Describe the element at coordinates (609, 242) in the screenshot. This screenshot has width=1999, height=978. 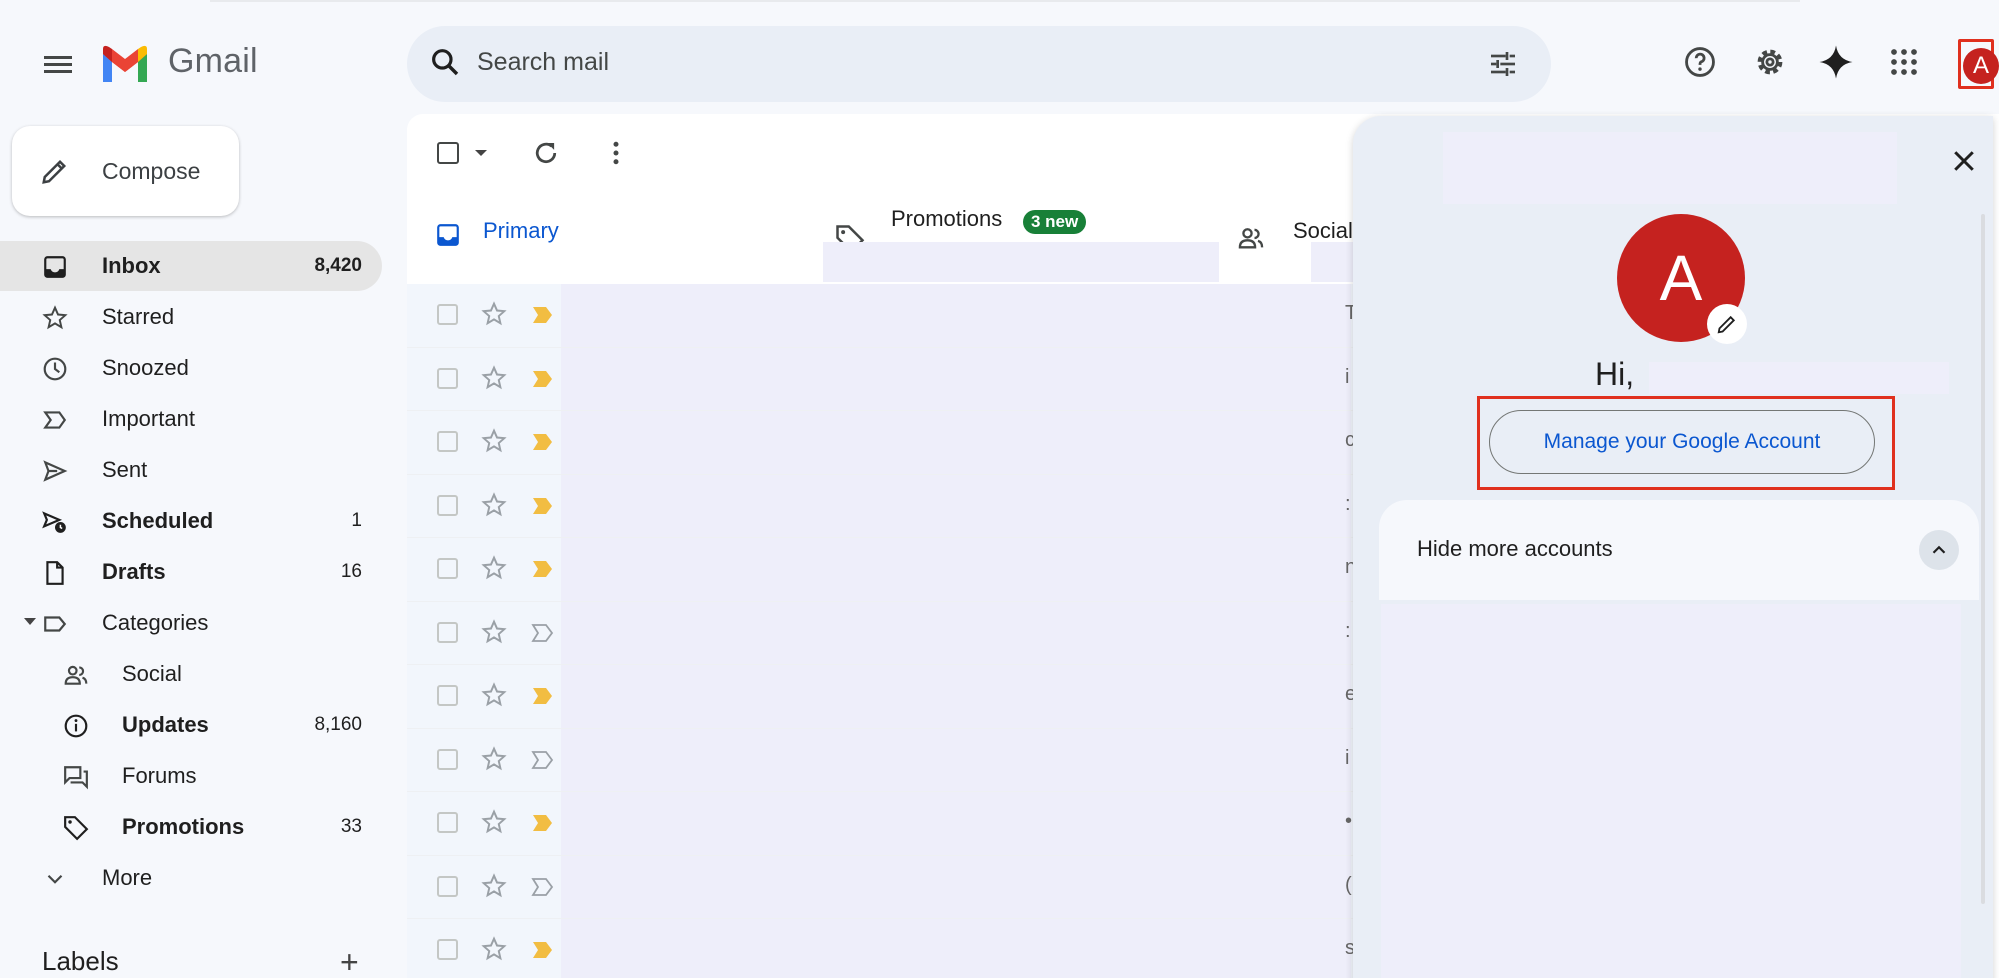
I see `tab-primary: Primary` at that location.